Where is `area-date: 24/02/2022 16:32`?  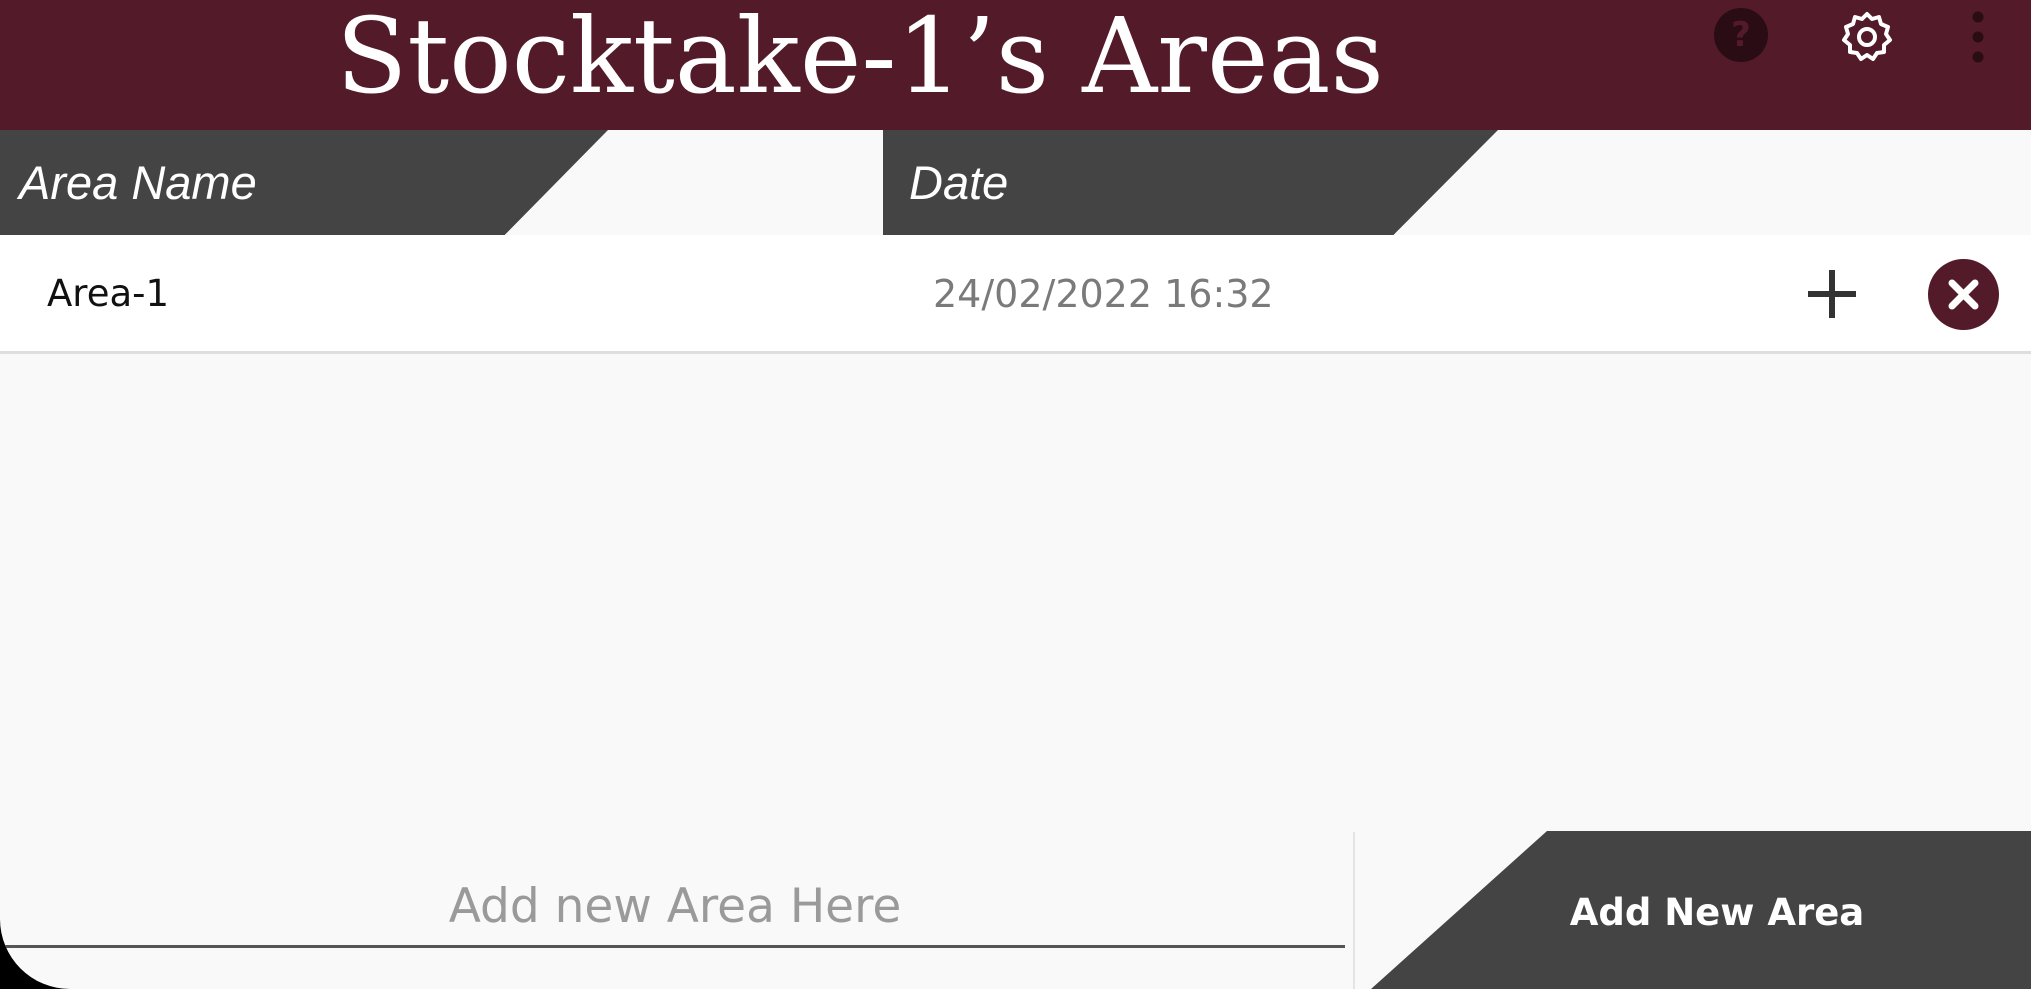 area-date: 24/02/2022 16:32 is located at coordinates (1103, 294).